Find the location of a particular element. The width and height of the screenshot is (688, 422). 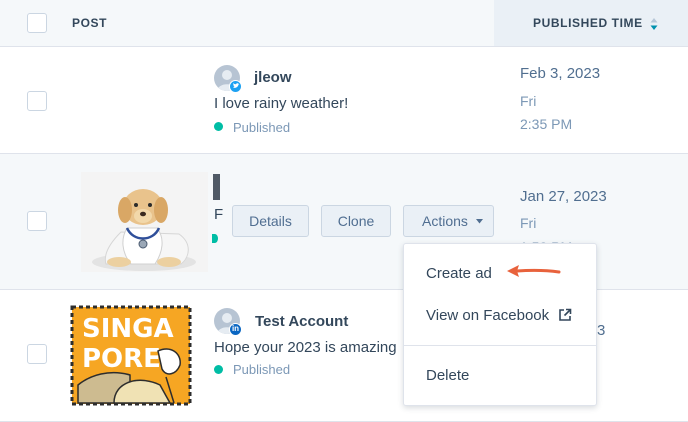

details-button: Details is located at coordinates (270, 221).